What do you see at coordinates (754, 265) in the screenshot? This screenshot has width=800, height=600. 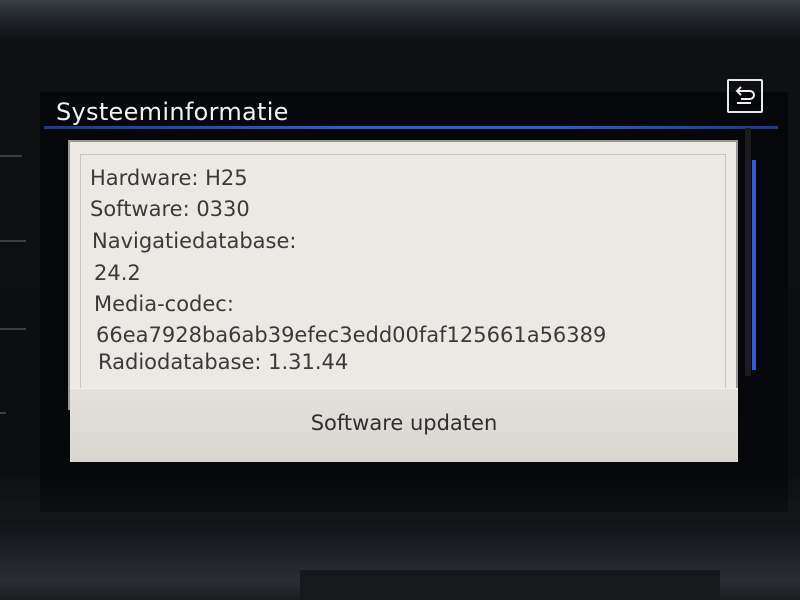 I see `scrollbar-thumb` at bounding box center [754, 265].